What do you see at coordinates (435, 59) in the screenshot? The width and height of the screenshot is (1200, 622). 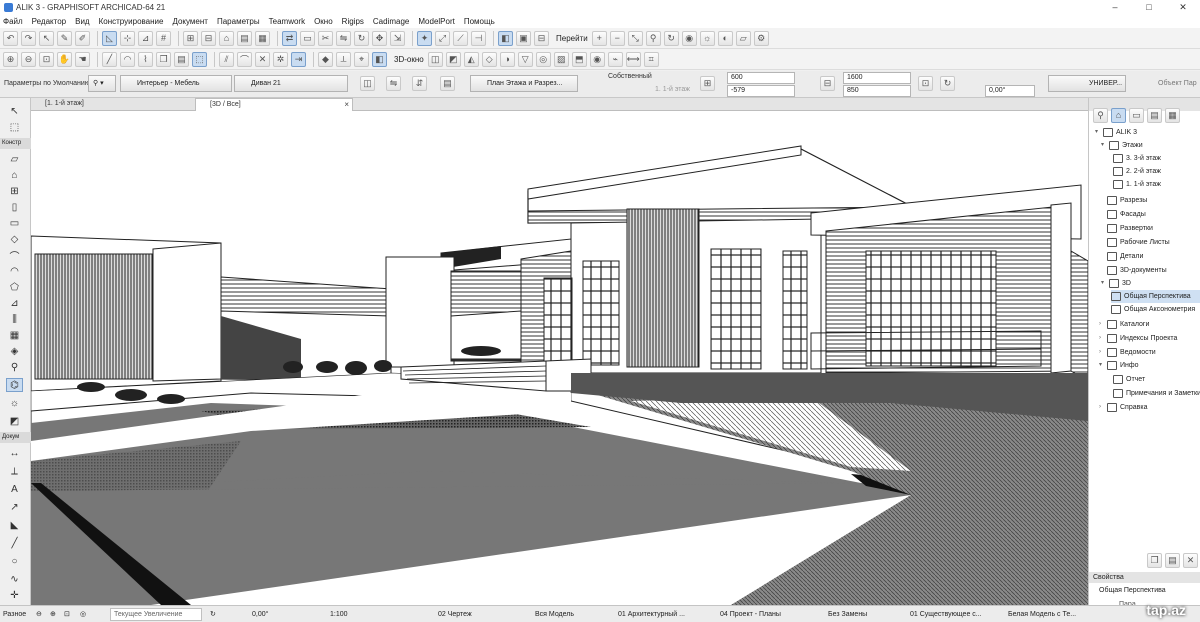 I see `3d-style-icon: ◫` at bounding box center [435, 59].